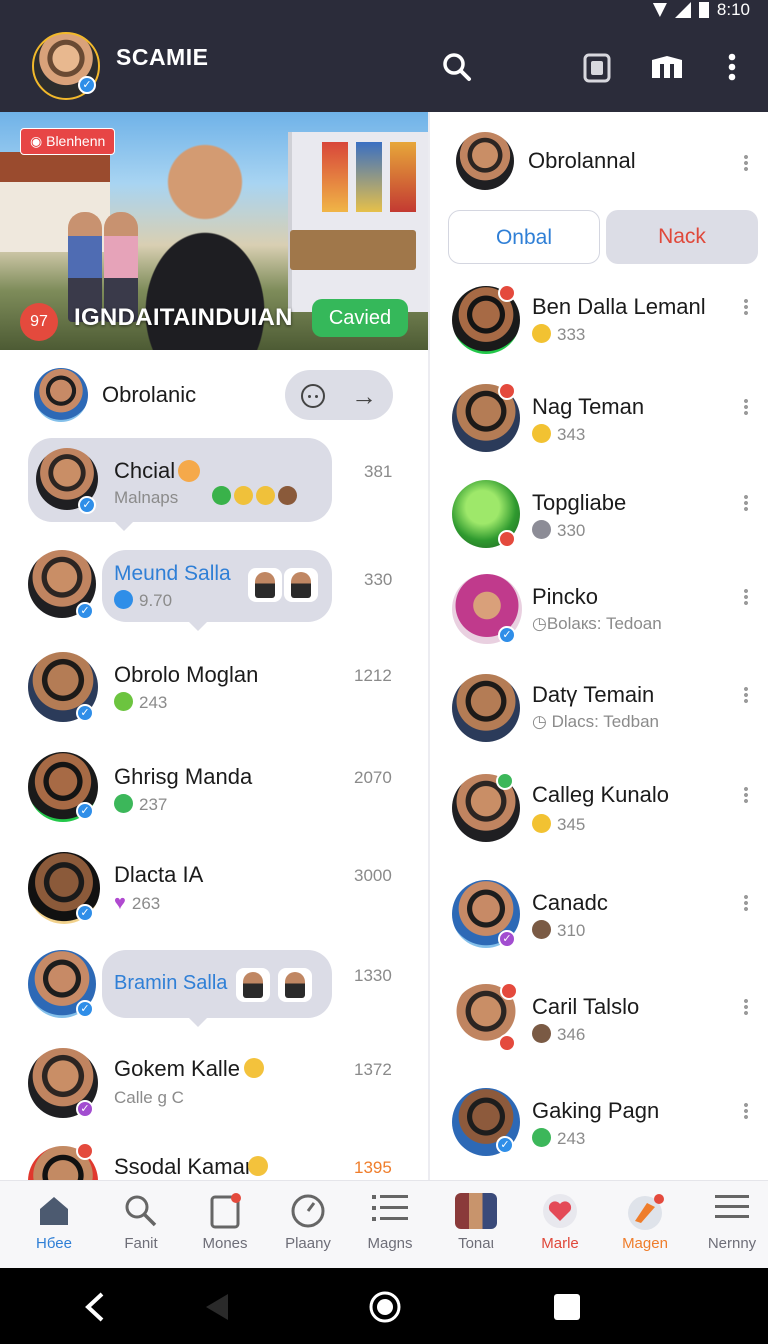  Describe the element at coordinates (214, 1161) in the screenshot. I see `list-item: Ssodal Kaman 527 1395` at that location.